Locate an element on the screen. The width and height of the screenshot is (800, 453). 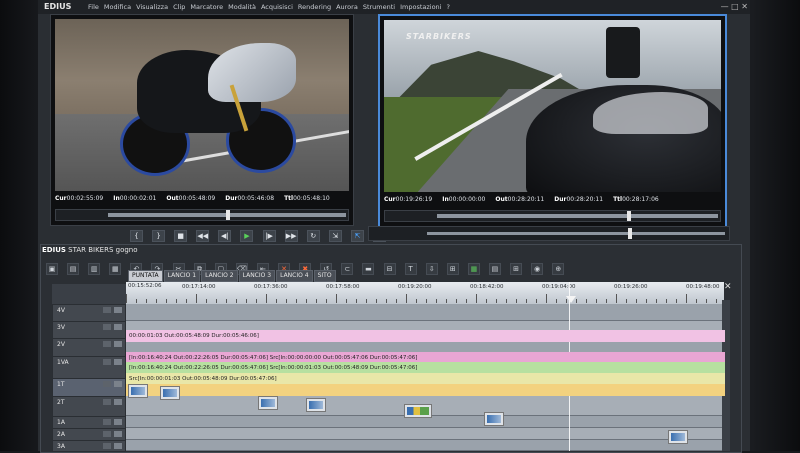
player-scrub-knob is located at coordinates (228, 215).